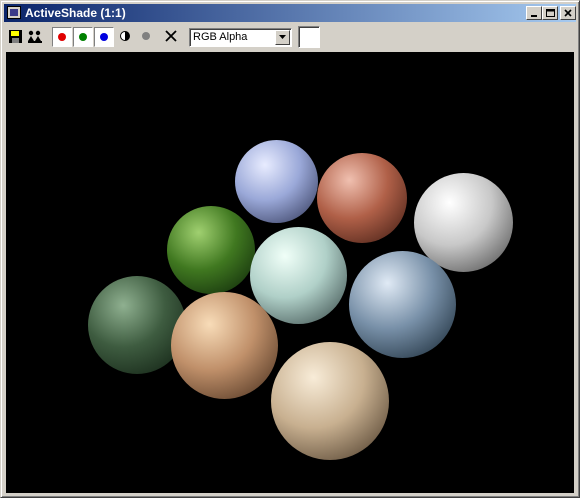 The image size is (580, 498). I want to click on display-alpha-button, so click(126, 37).